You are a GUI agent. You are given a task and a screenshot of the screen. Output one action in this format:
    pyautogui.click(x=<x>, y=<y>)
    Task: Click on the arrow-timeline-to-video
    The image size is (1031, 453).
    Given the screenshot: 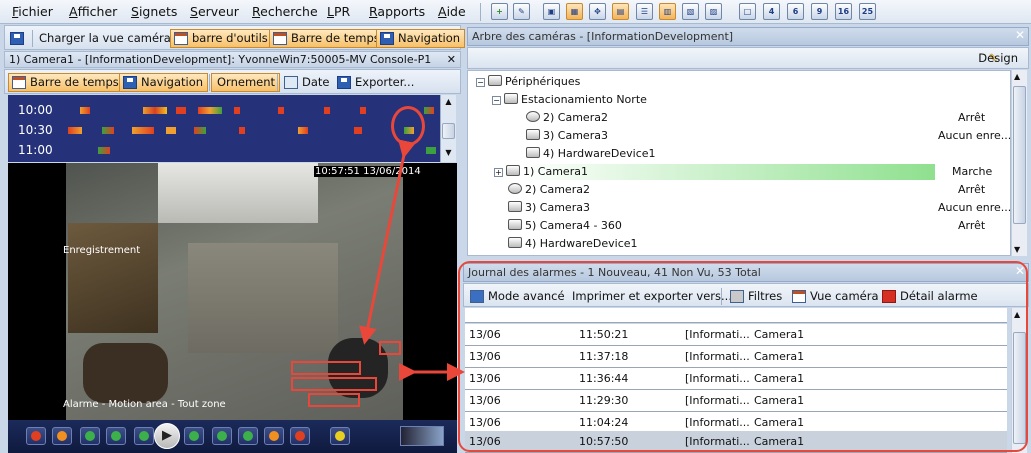 What is the action you would take?
    pyautogui.click(x=387, y=242)
    